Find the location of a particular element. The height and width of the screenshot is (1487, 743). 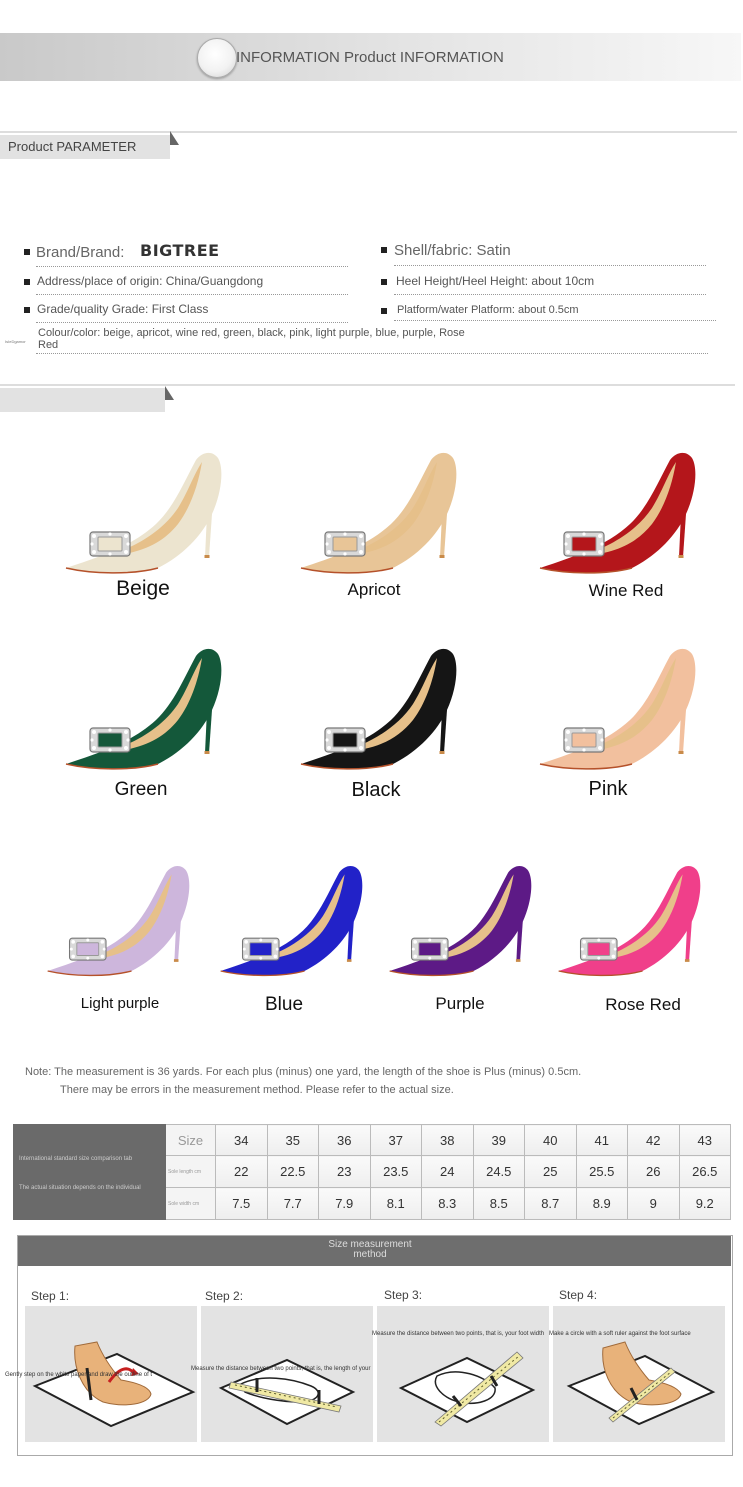

color-label-pink: Pink is located at coordinates (608, 789).